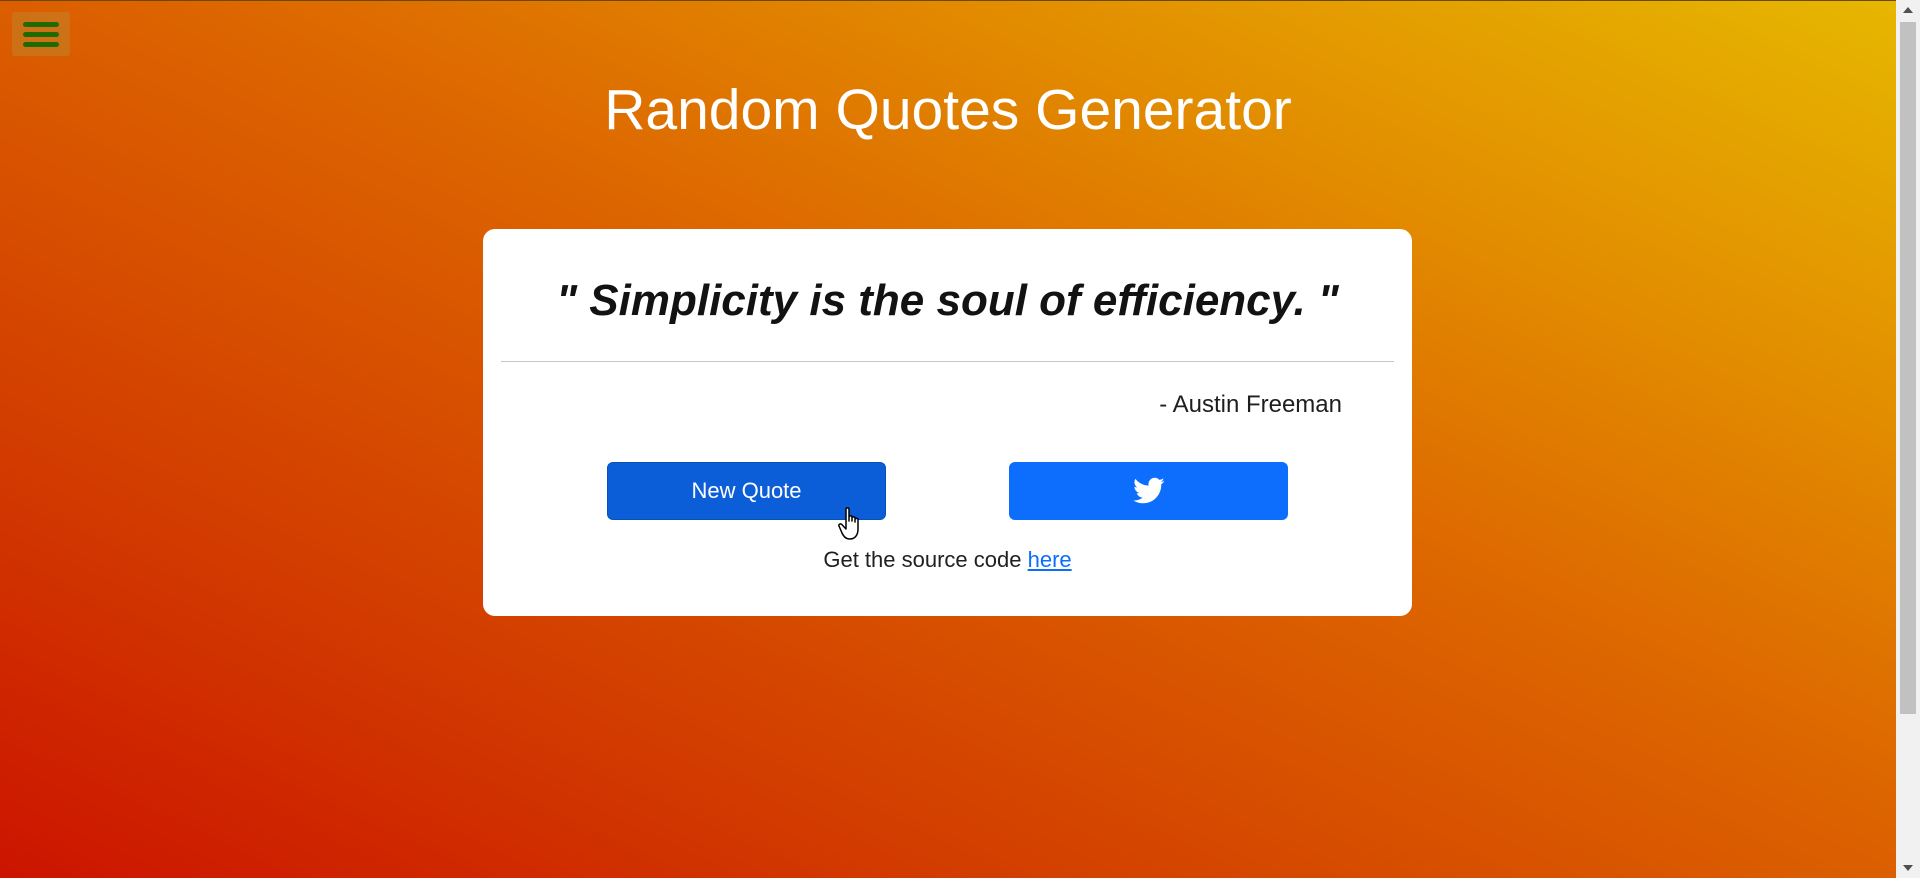 The height and width of the screenshot is (878, 1920). What do you see at coordinates (1908, 10) in the screenshot?
I see `scroll-up-arrow-icon` at bounding box center [1908, 10].